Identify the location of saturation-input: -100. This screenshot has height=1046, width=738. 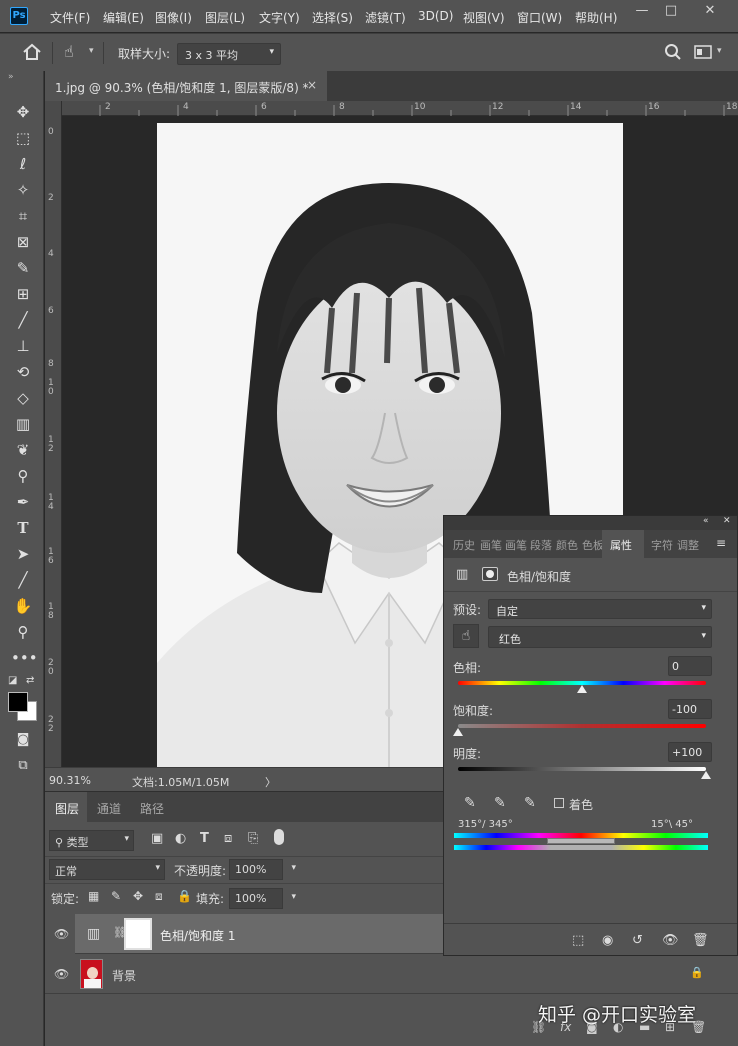
(690, 709).